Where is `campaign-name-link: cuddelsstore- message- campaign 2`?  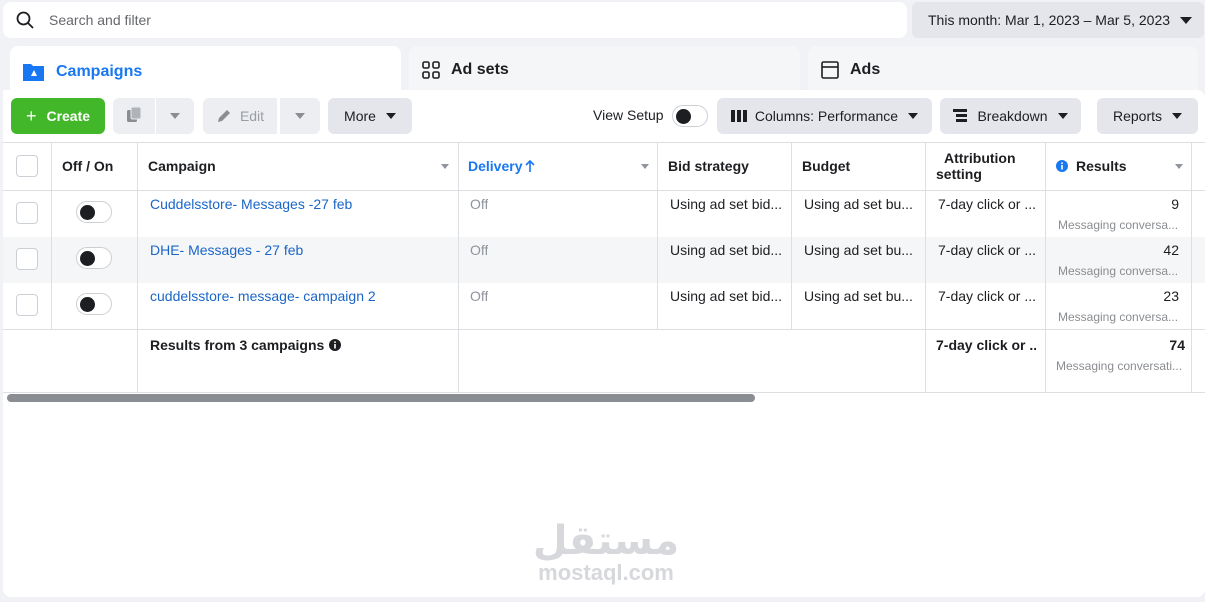
campaign-name-link: cuddelsstore- message- campaign 2 is located at coordinates (300, 296).